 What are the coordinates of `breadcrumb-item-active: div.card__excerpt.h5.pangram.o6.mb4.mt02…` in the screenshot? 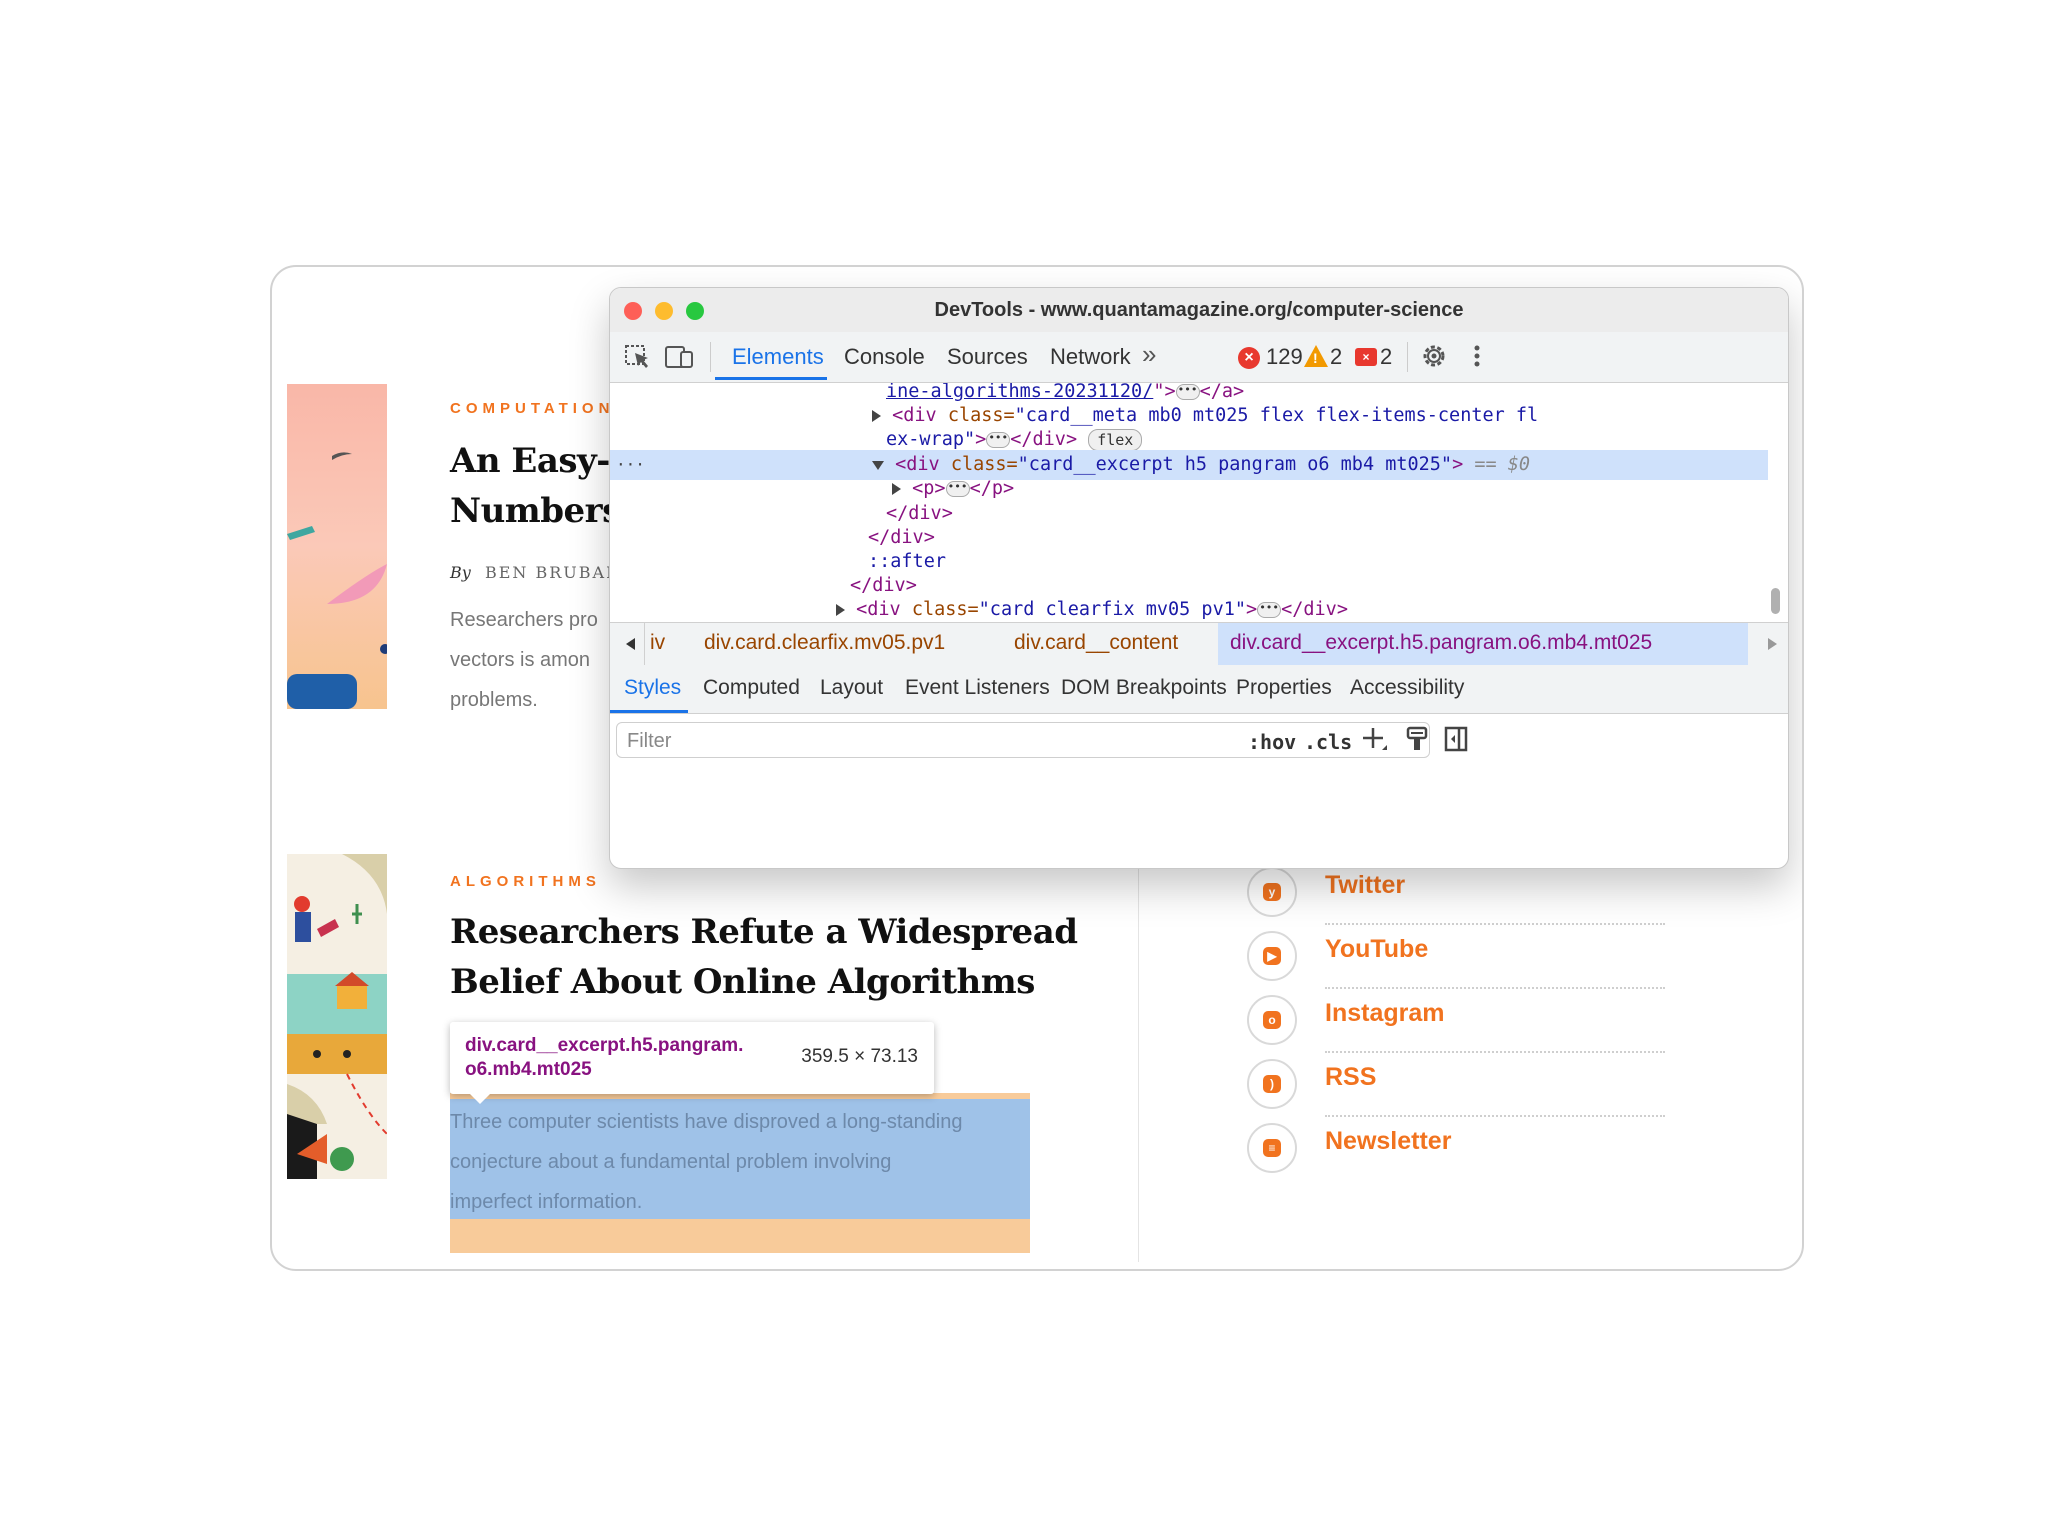 It's located at (1441, 643).